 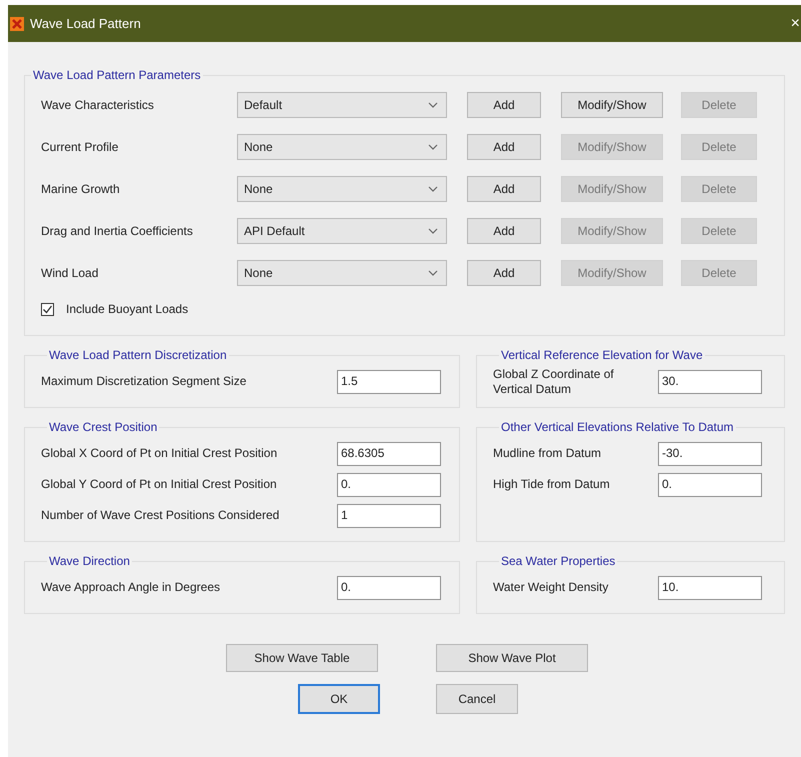 What do you see at coordinates (117, 75) in the screenshot?
I see `group-title: Wave Load Pattern Parameters` at bounding box center [117, 75].